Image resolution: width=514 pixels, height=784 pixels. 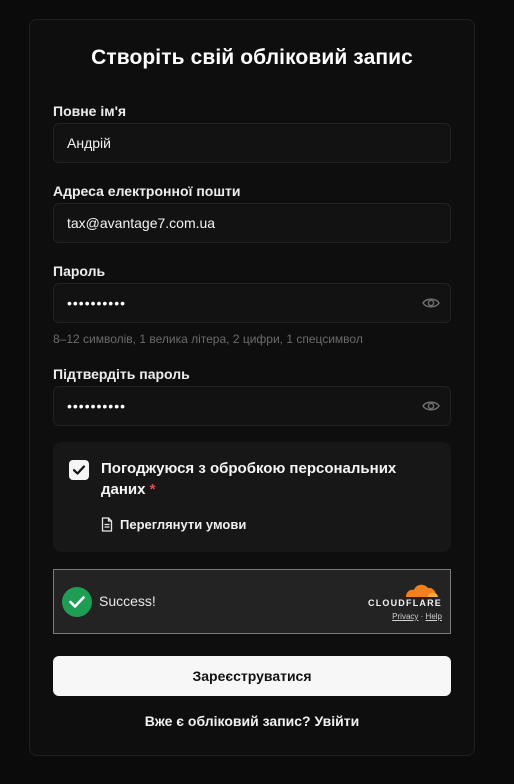 I want to click on register-button: Зареєструватися, so click(x=252, y=676).